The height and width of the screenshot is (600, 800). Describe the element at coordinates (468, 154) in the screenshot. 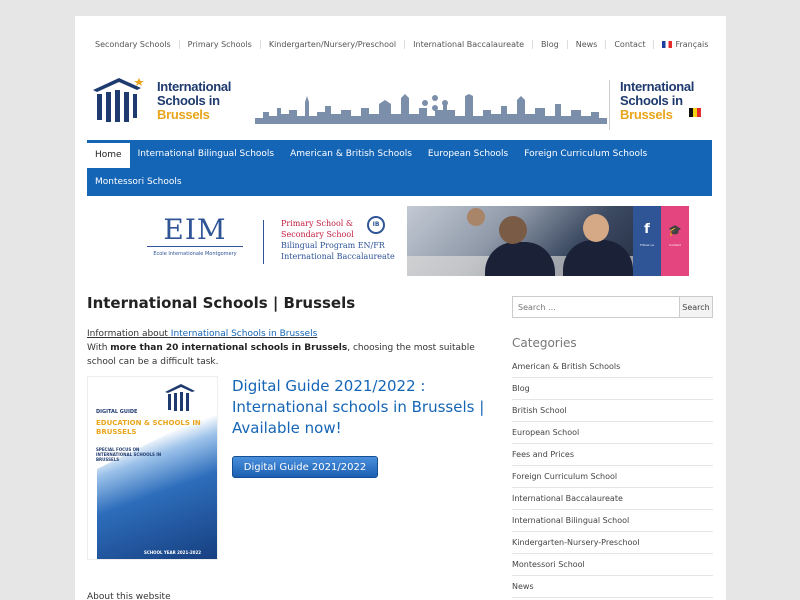

I see `nav-european-schools: European Schools` at that location.